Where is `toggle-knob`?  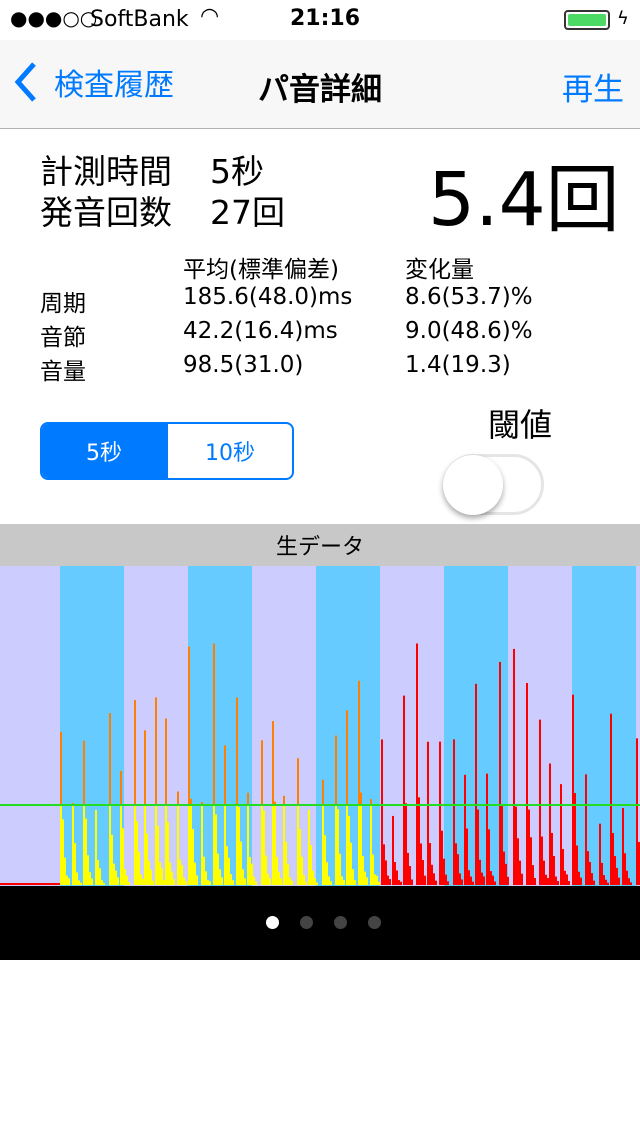
toggle-knob is located at coordinates (473, 485).